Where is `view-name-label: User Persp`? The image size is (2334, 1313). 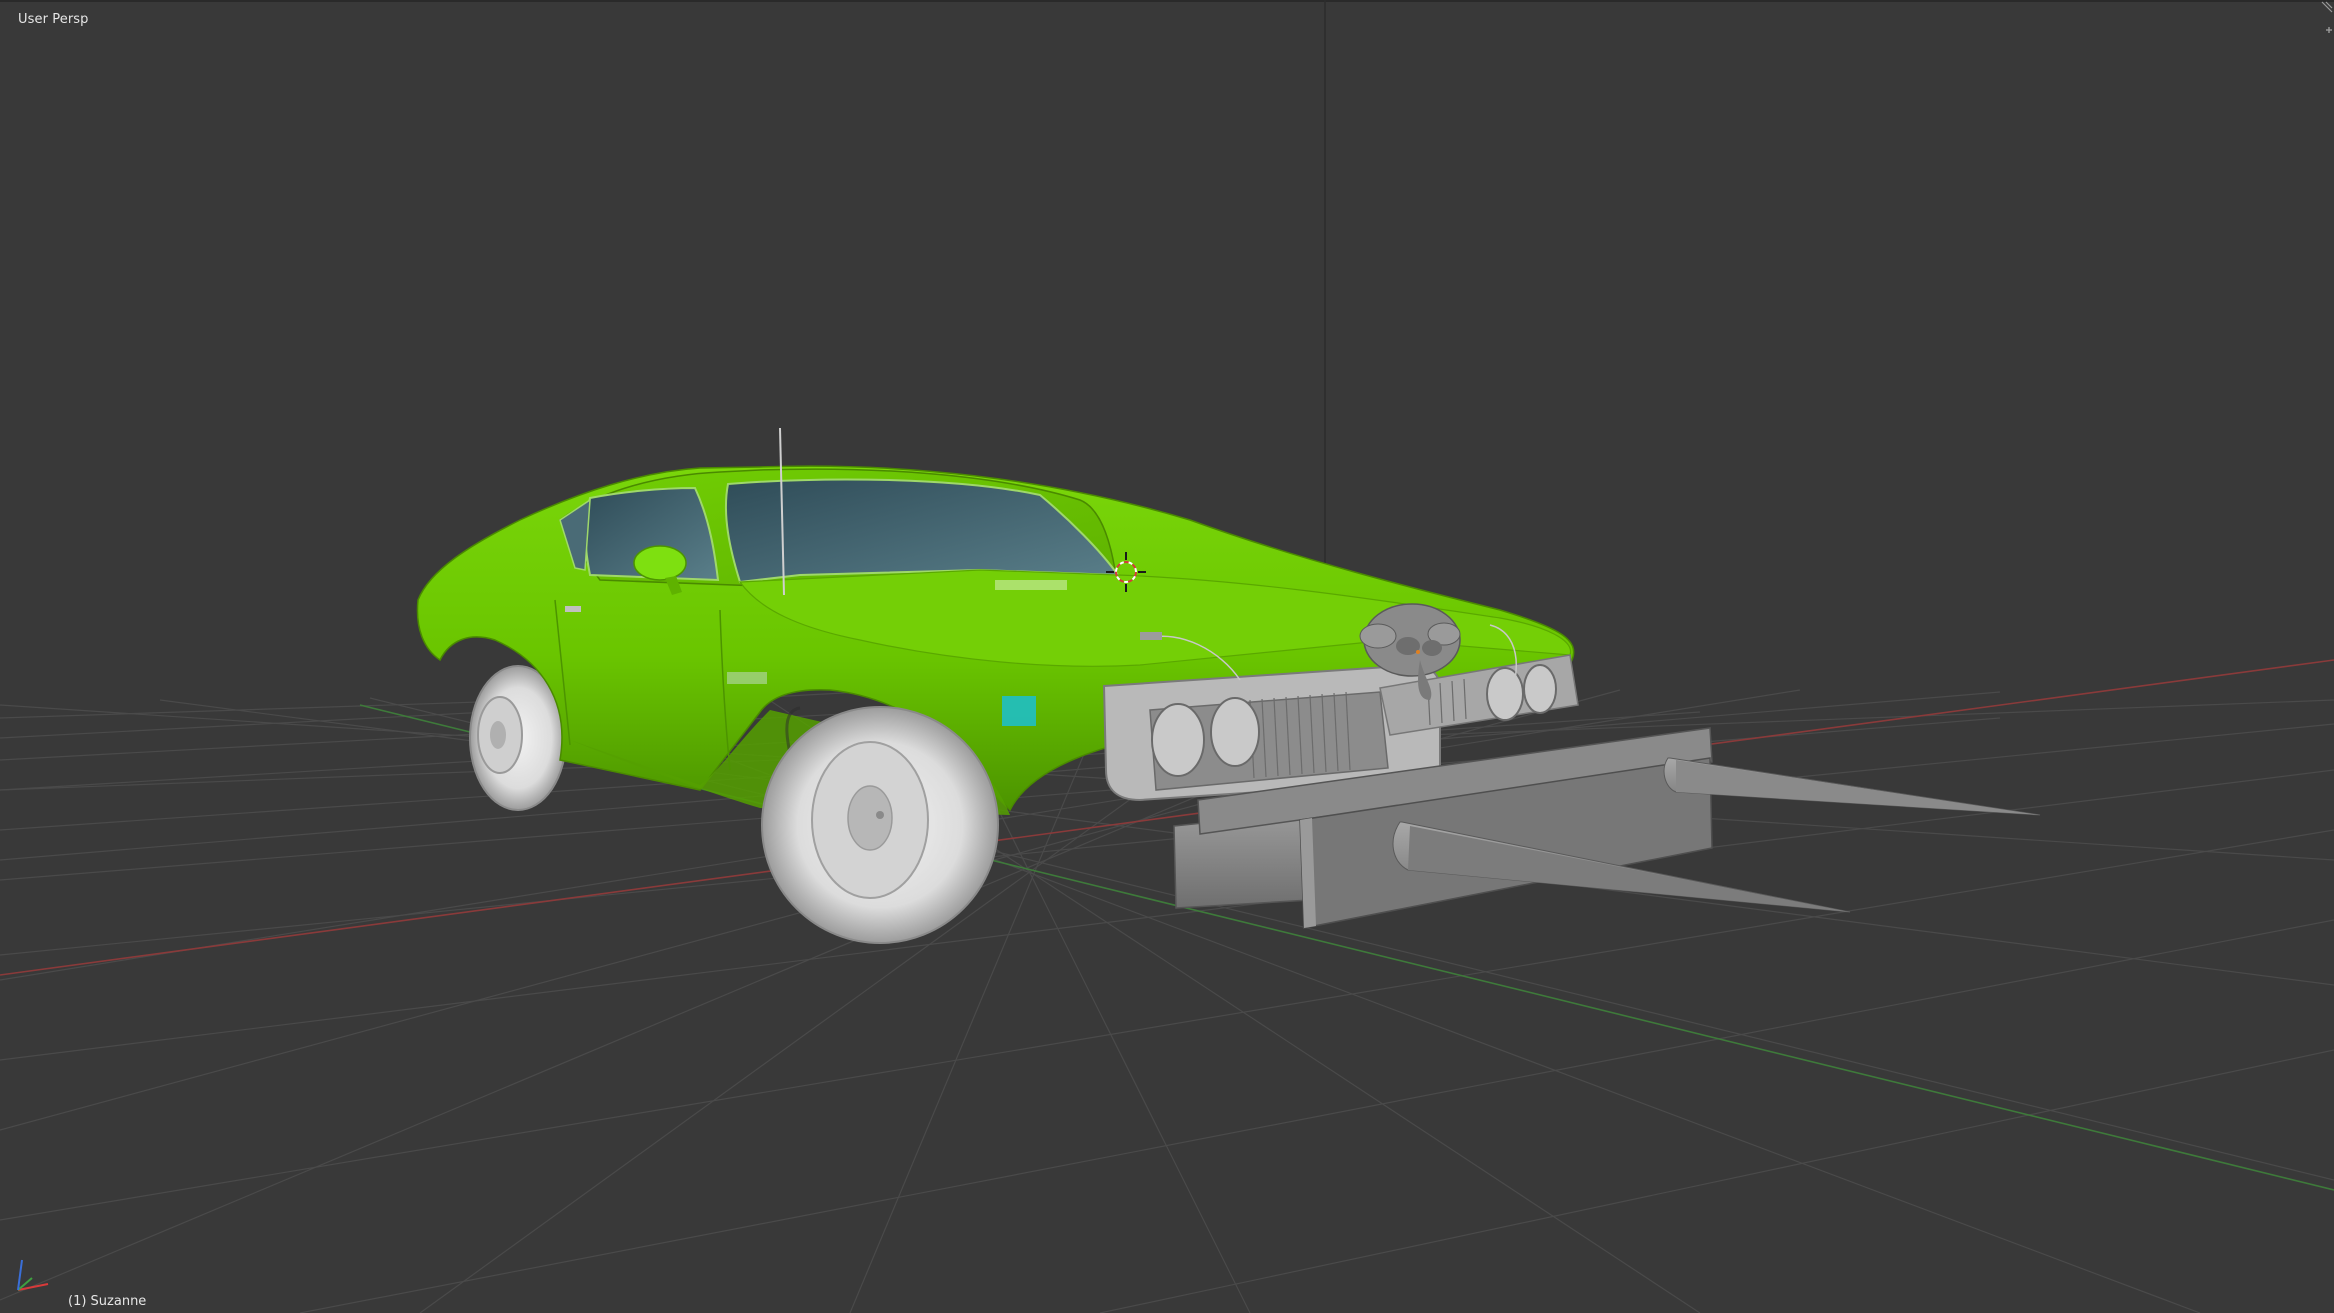 view-name-label: User Persp is located at coordinates (53, 19).